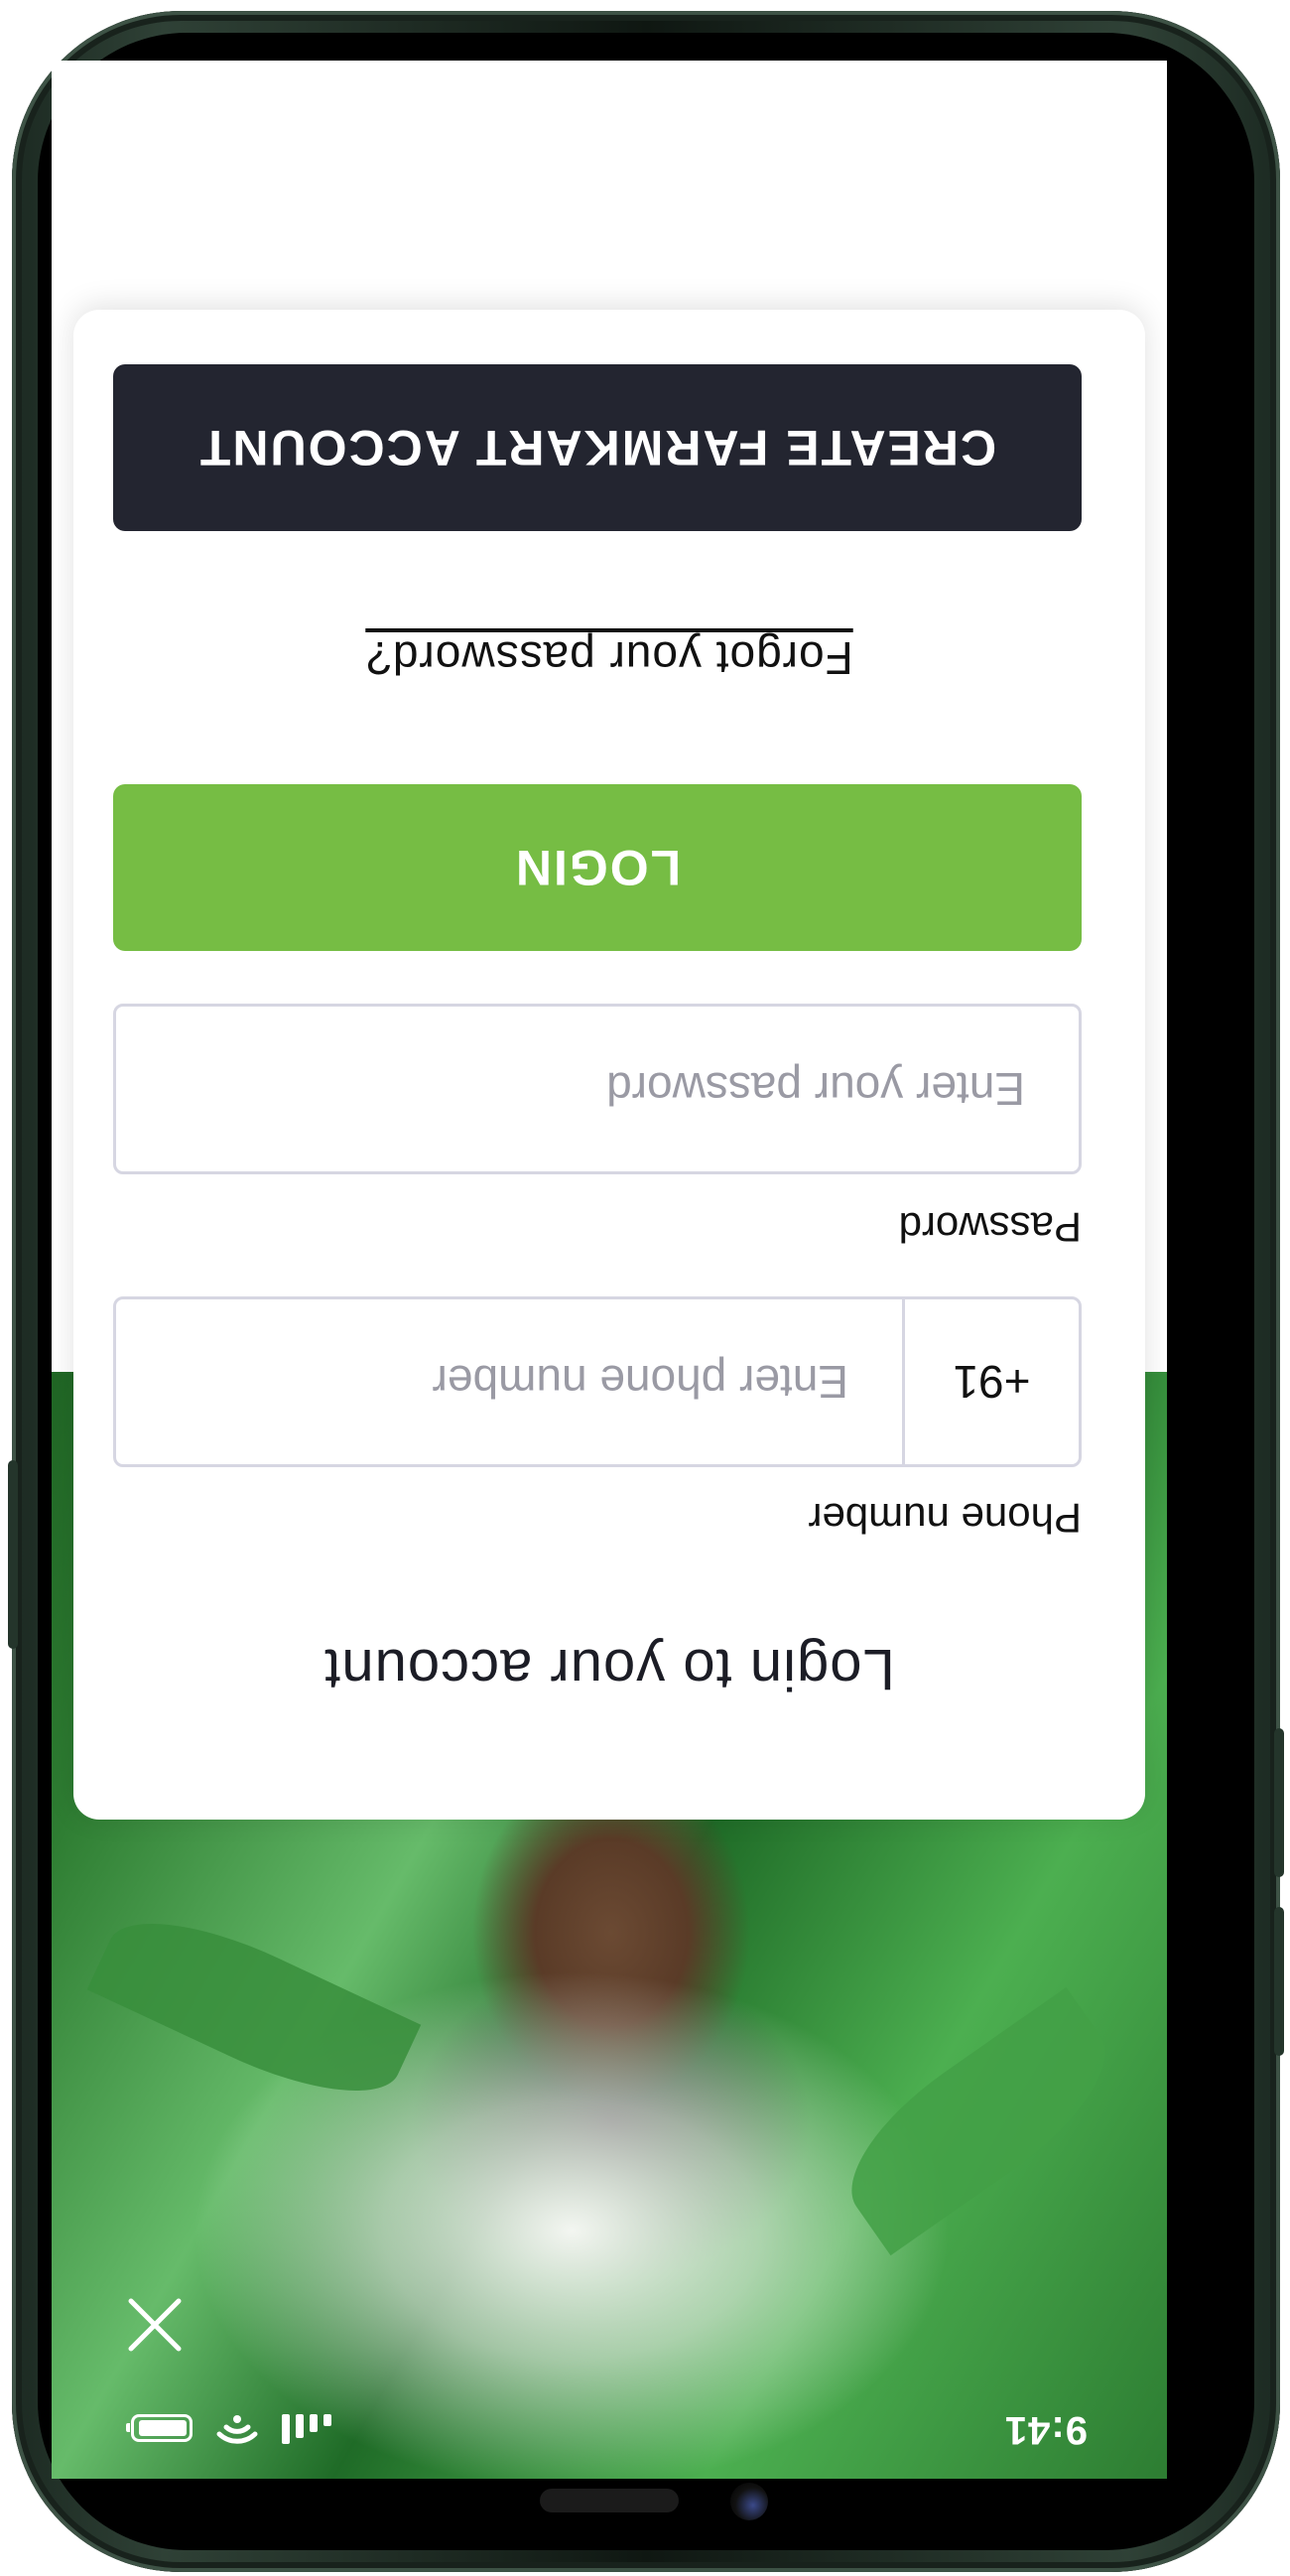  I want to click on volume-up-button, so click(1279, 1981).